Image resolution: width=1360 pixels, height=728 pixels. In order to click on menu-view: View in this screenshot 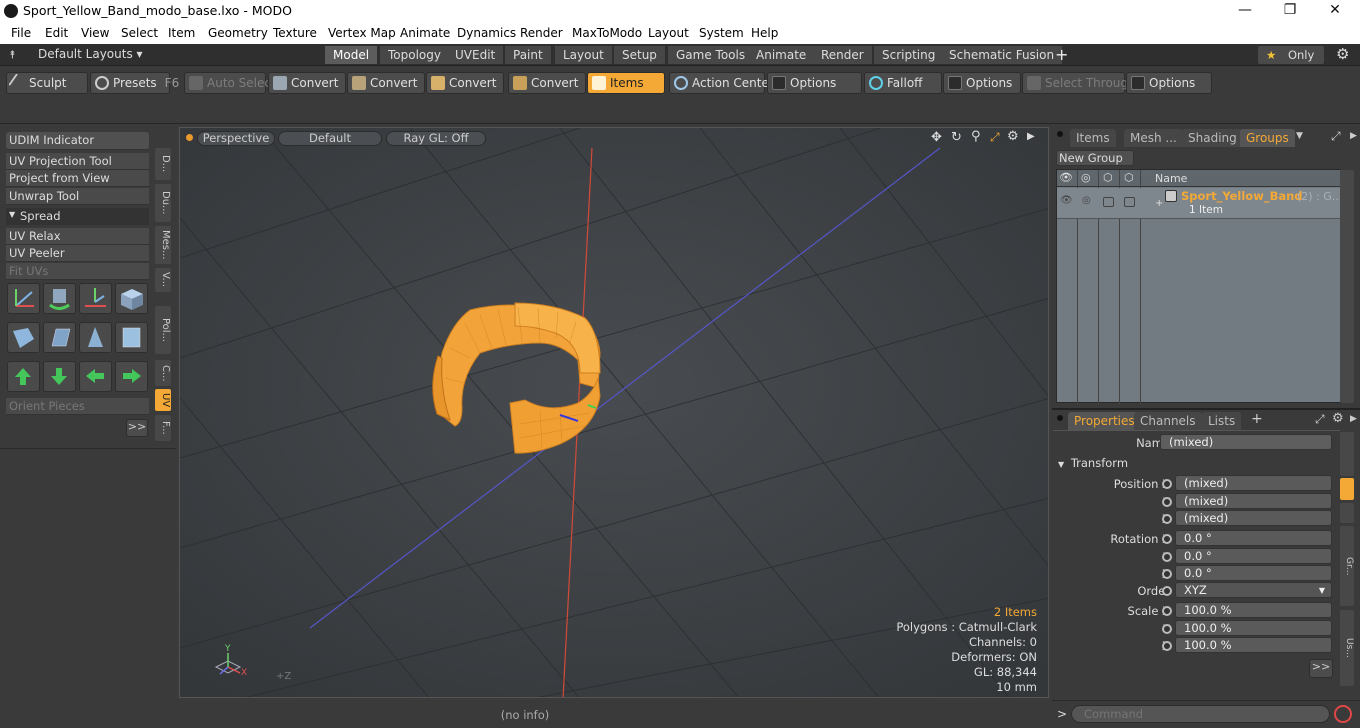, I will do `click(95, 33)`.